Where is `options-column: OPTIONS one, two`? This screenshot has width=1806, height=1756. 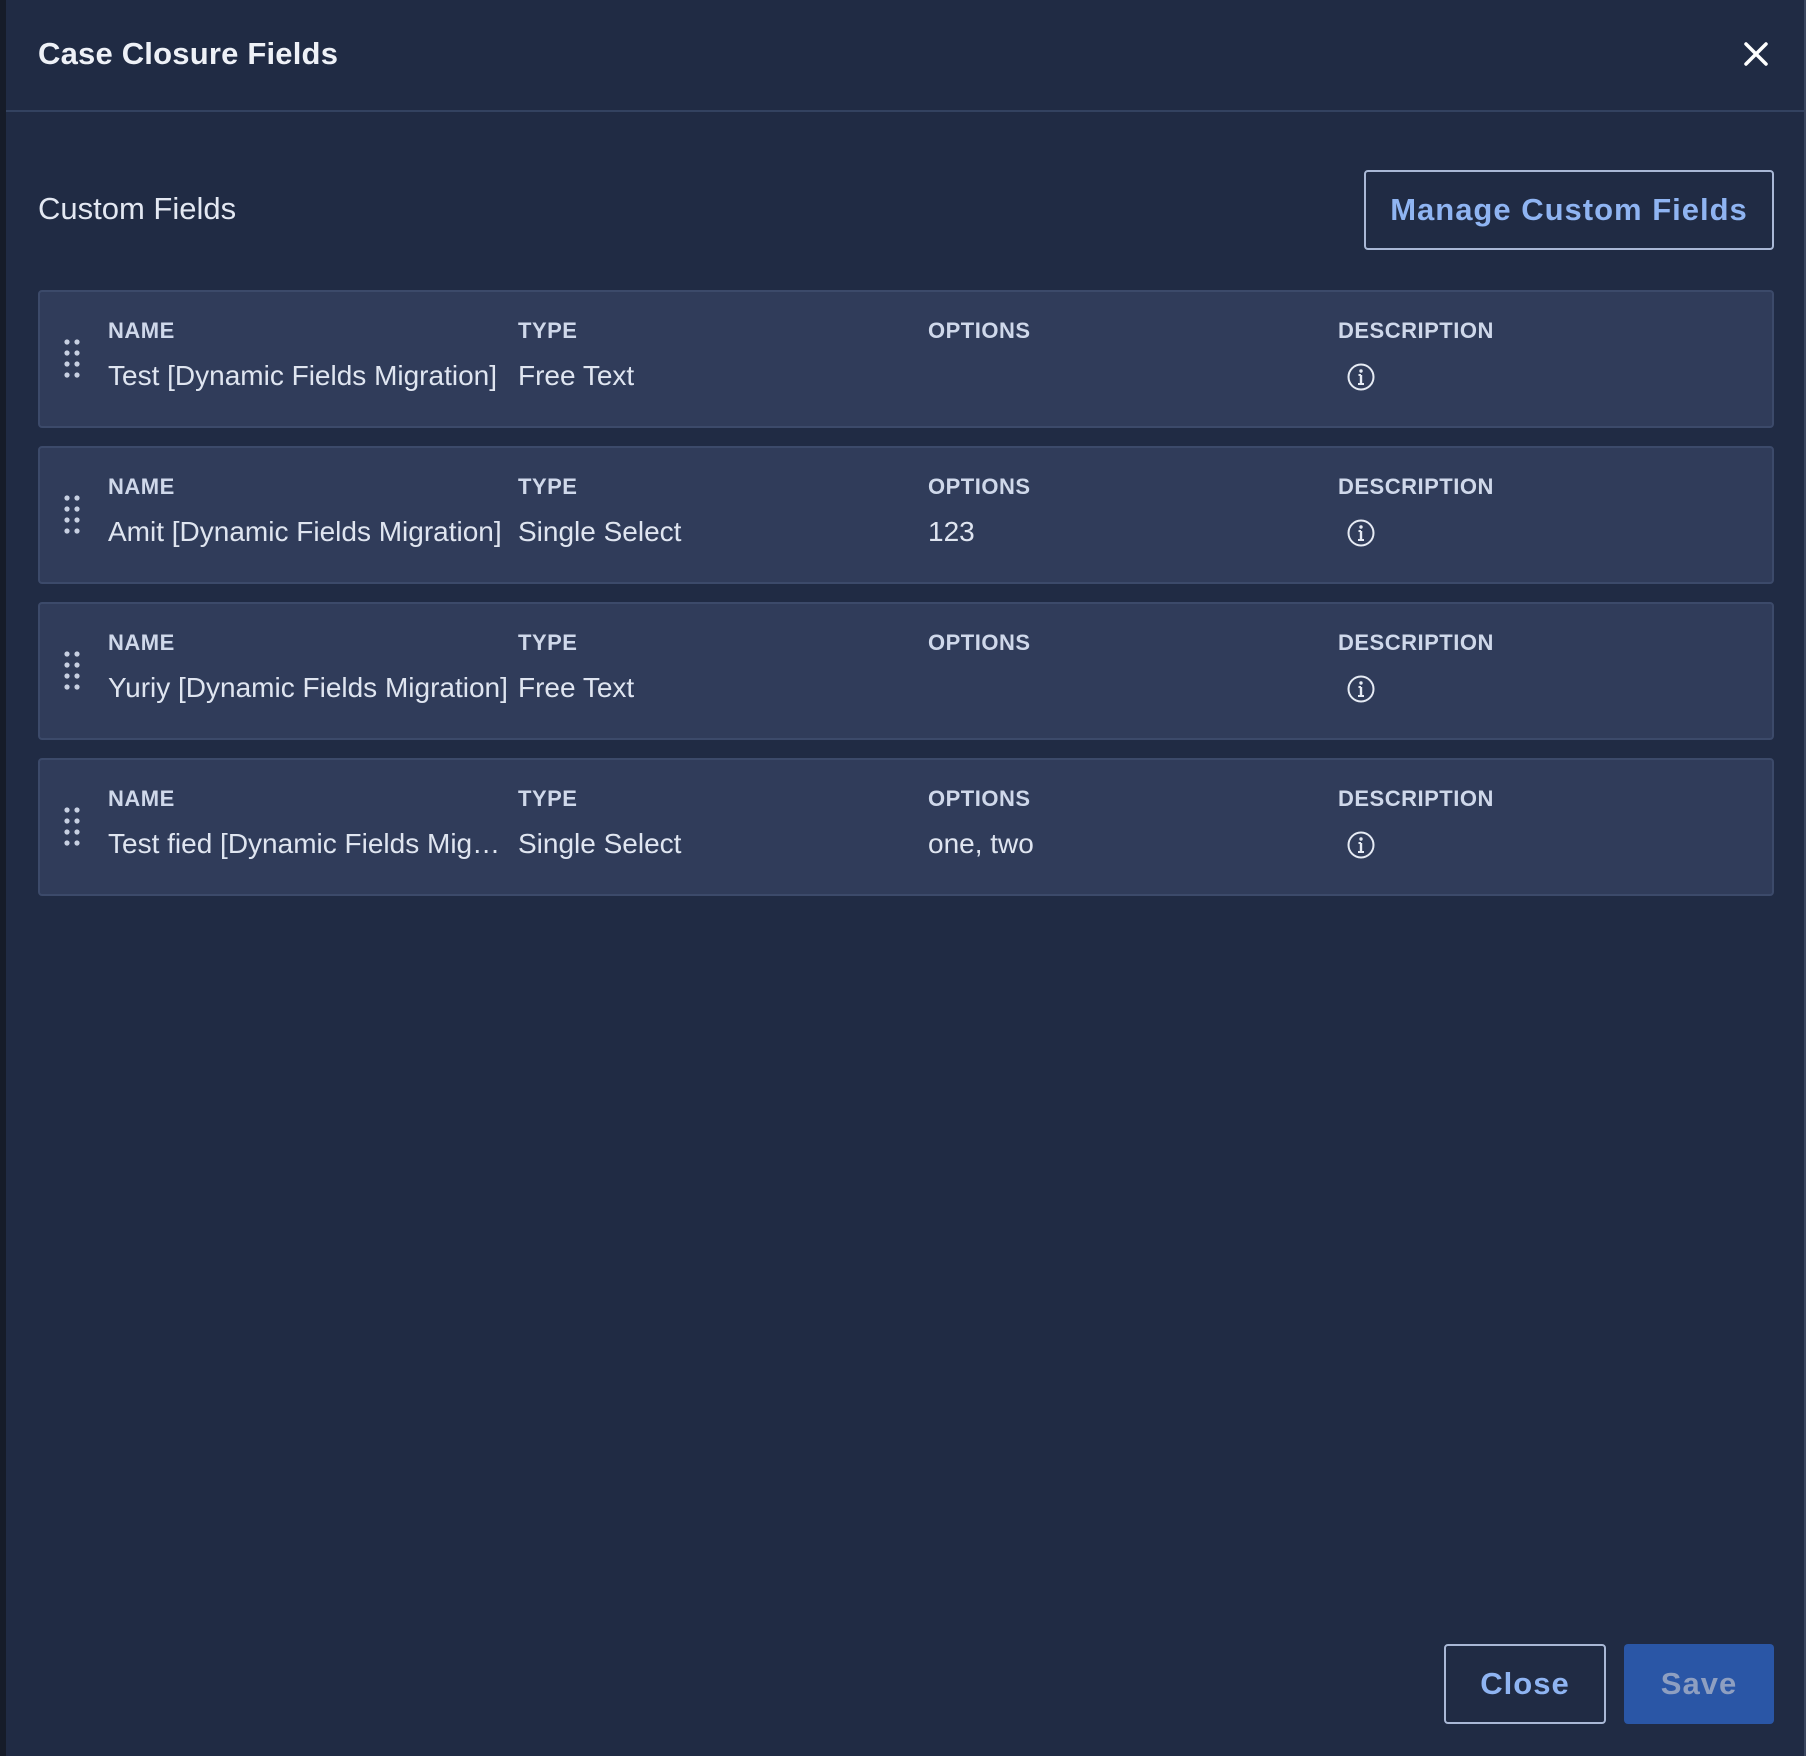 options-column: OPTIONS one, two is located at coordinates (1128, 823).